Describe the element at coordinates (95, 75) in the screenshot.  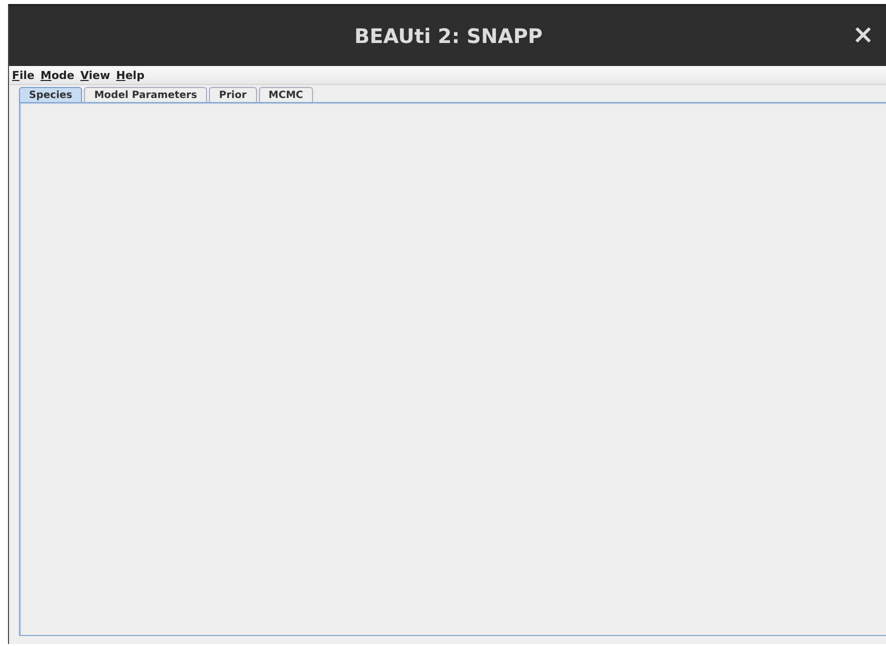
I see `menu-item: View` at that location.